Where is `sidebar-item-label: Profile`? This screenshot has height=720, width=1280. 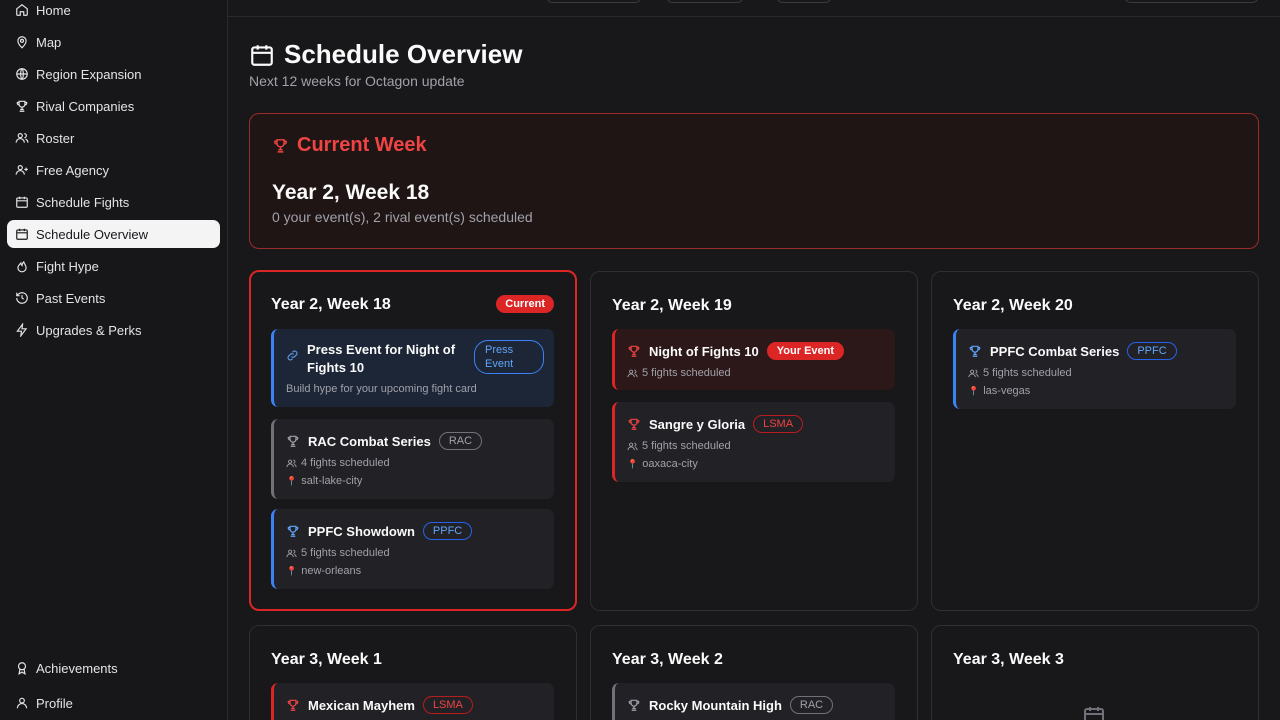
sidebar-item-label: Profile is located at coordinates (54, 703).